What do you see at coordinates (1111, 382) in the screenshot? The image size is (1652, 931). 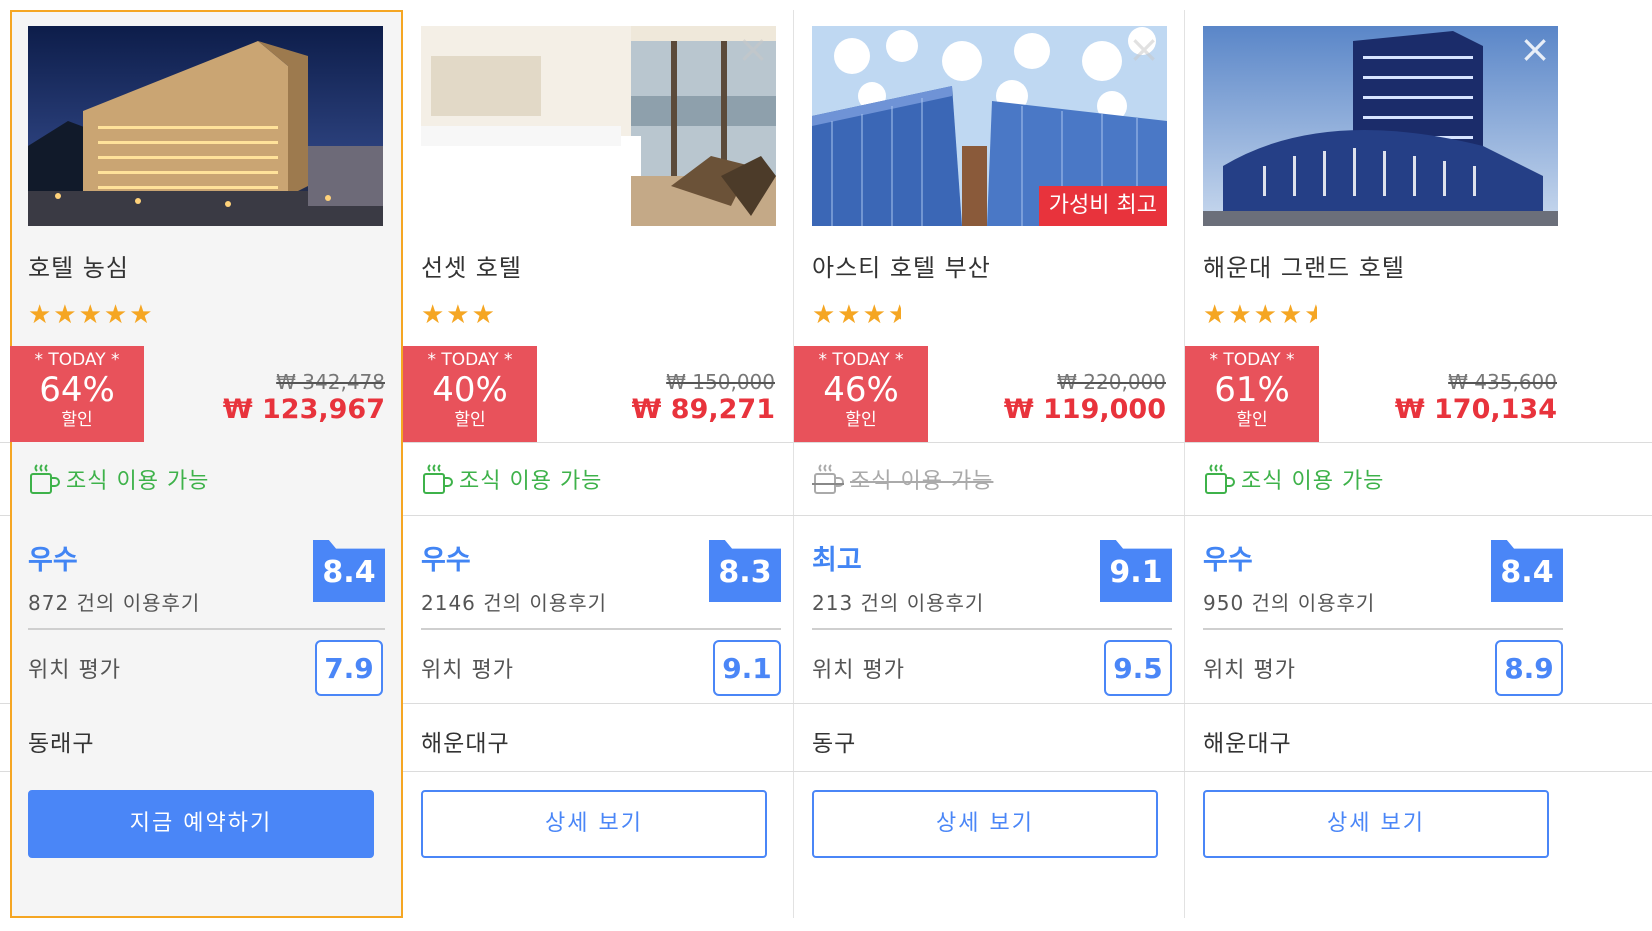 I see `original-price: ₩ 220,000` at bounding box center [1111, 382].